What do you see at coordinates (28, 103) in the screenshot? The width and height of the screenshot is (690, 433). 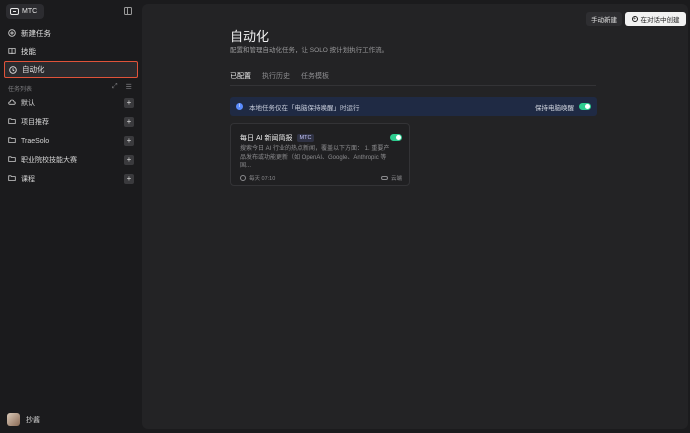 I see `folder-label: 默认` at bounding box center [28, 103].